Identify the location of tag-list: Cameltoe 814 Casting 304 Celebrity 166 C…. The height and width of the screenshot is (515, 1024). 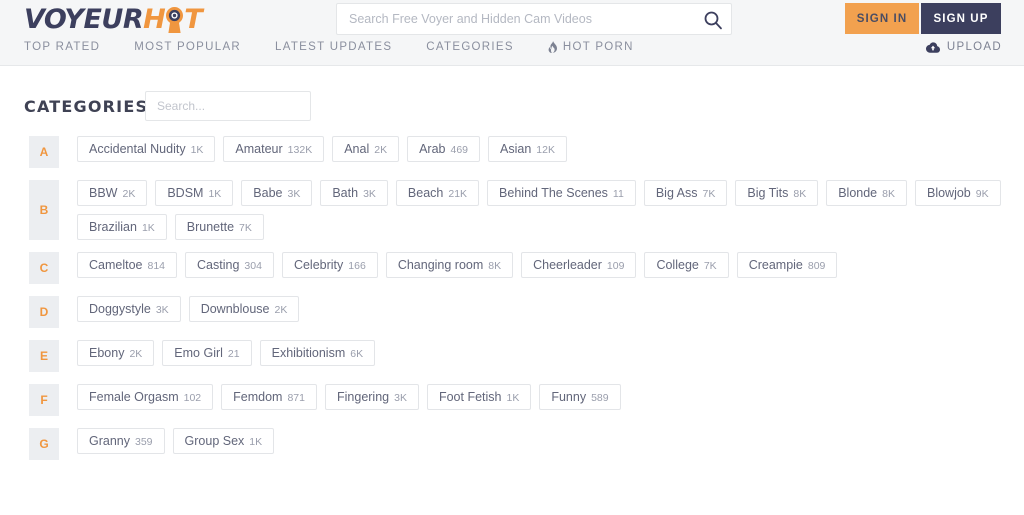
(457, 265).